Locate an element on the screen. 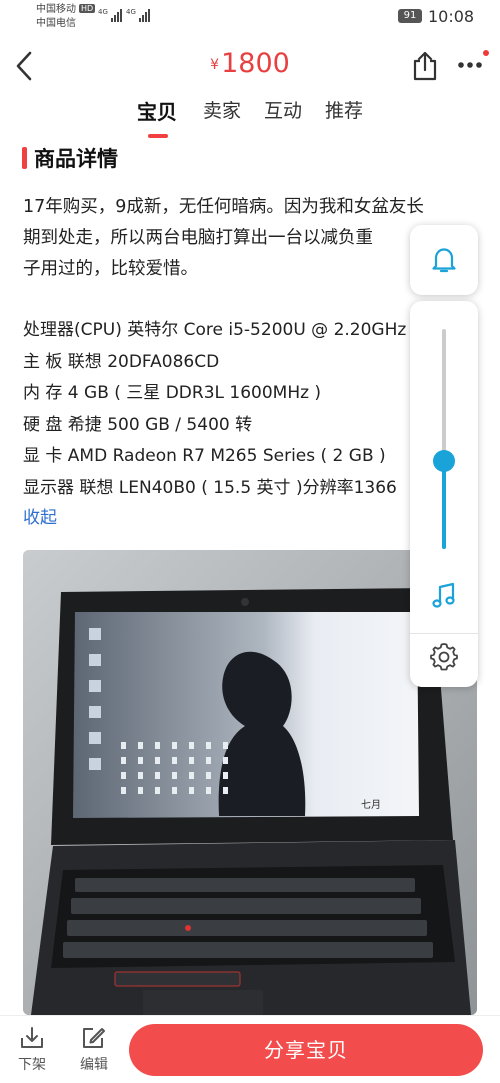 The image size is (500, 1083). edit-button: 编辑 is located at coordinates (94, 1050).